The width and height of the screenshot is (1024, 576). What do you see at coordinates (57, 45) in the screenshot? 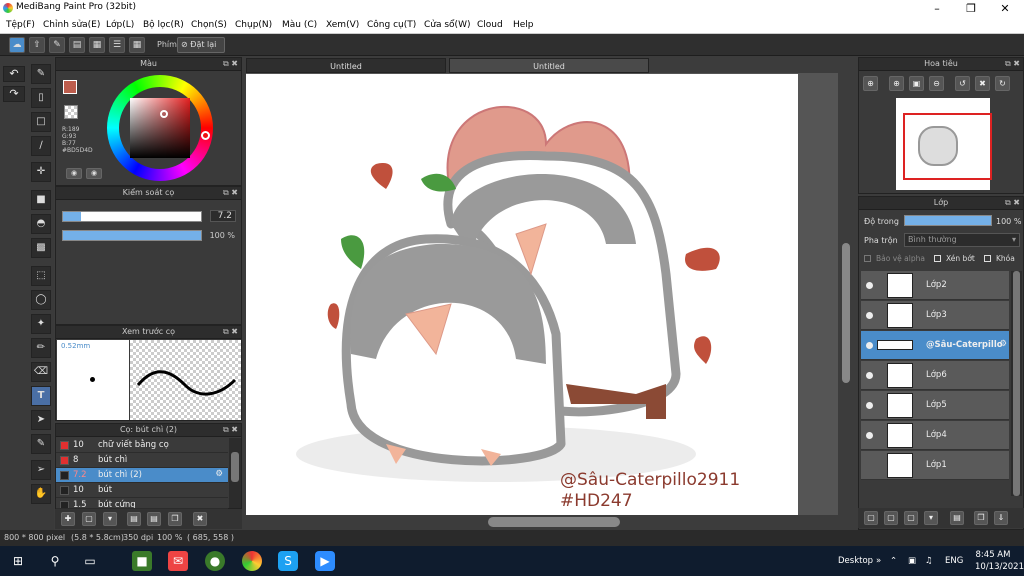
I see `comment-icon: ✎` at bounding box center [57, 45].